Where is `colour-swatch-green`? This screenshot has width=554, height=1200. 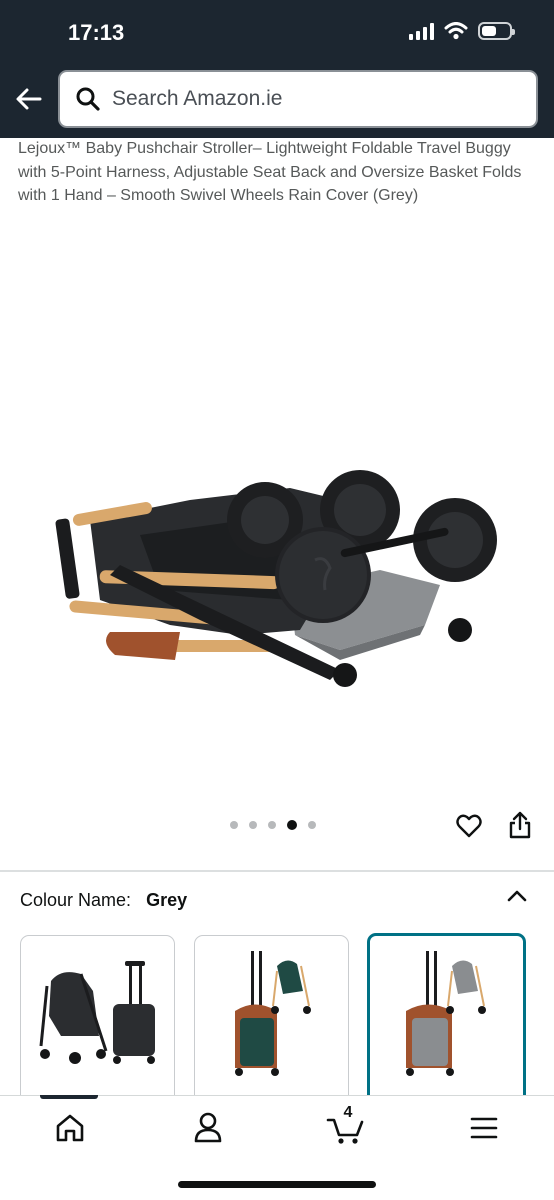 colour-swatch-green is located at coordinates (271, 1020).